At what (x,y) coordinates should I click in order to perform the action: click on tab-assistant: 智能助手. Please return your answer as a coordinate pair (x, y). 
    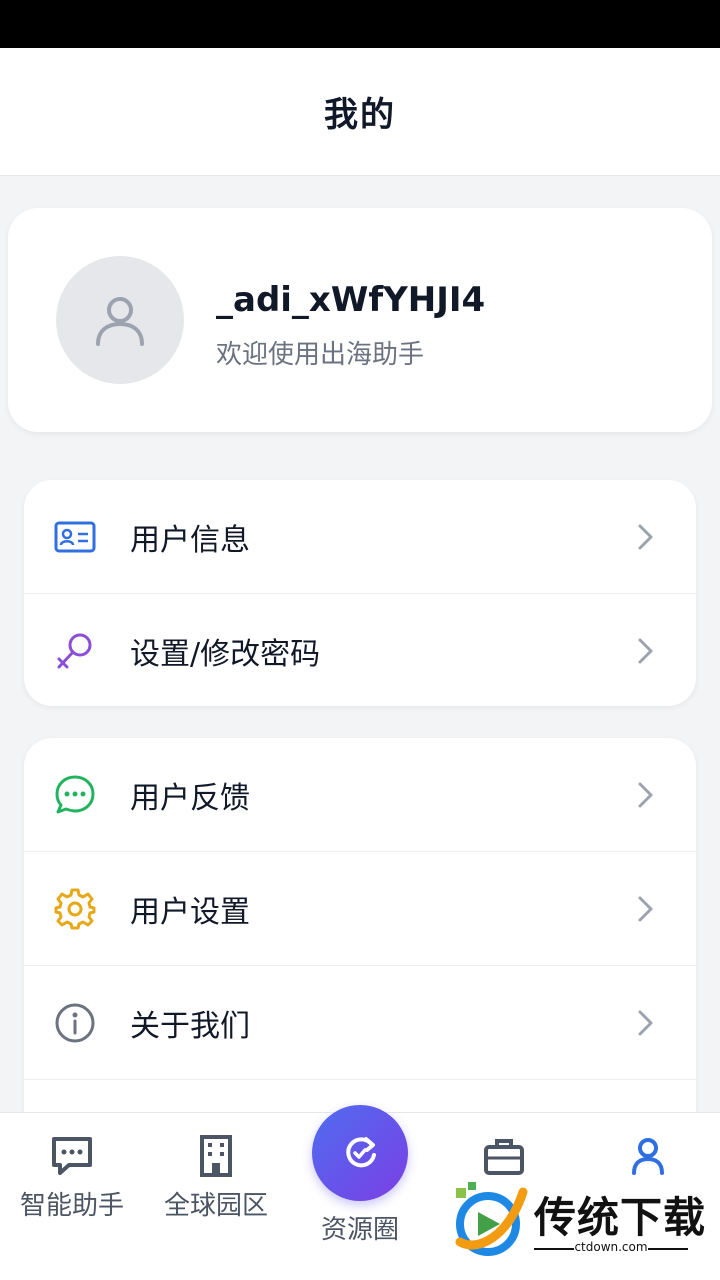
    Looking at the image, I should click on (72, 1196).